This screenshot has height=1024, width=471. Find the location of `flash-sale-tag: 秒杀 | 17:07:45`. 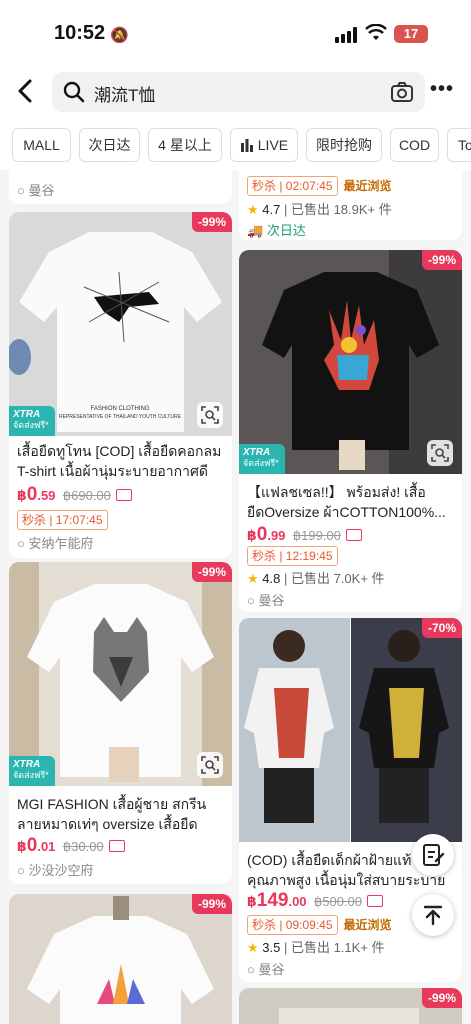

flash-sale-tag: 秒杀 | 17:07:45 is located at coordinates (62, 520).